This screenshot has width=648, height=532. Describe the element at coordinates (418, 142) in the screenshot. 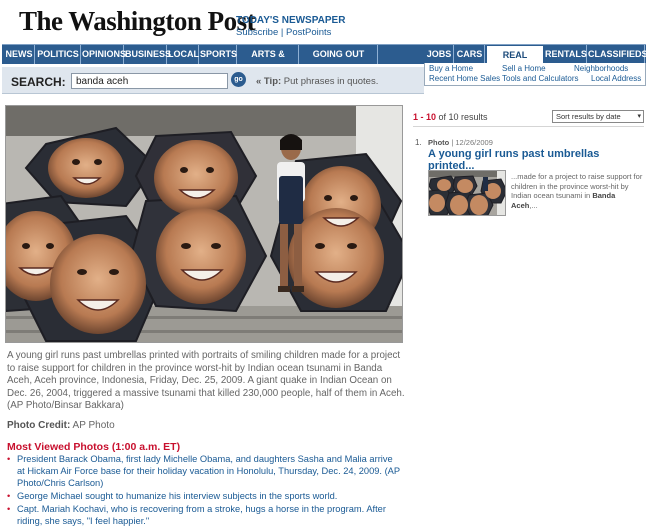

I see `result-number: 1.` at that location.